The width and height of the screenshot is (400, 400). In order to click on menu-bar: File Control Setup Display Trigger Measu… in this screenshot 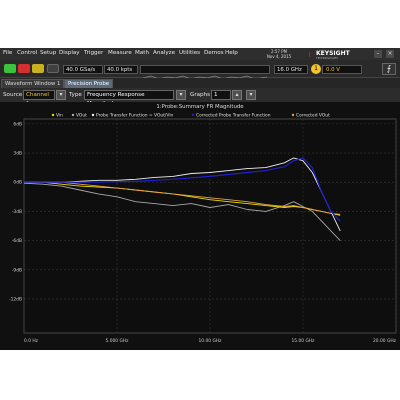, I will do `click(200, 54)`.